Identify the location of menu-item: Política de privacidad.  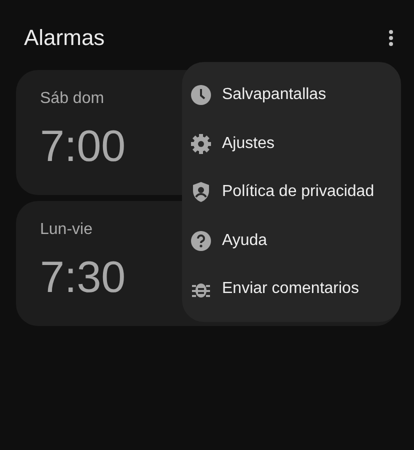
(291, 192).